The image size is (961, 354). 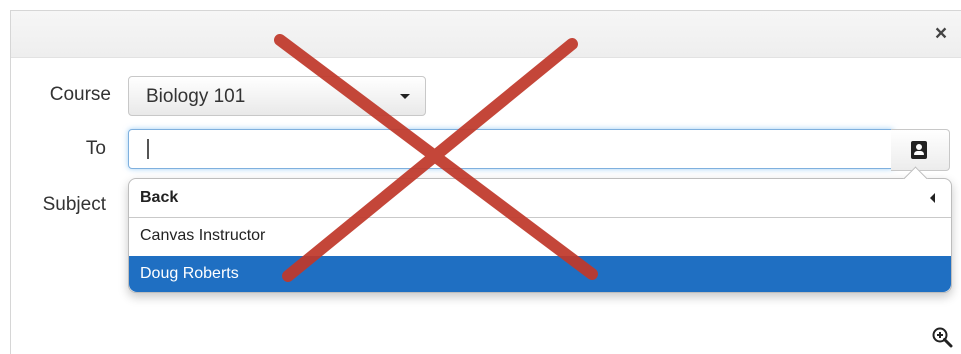 I want to click on text-cursor, so click(x=148, y=149).